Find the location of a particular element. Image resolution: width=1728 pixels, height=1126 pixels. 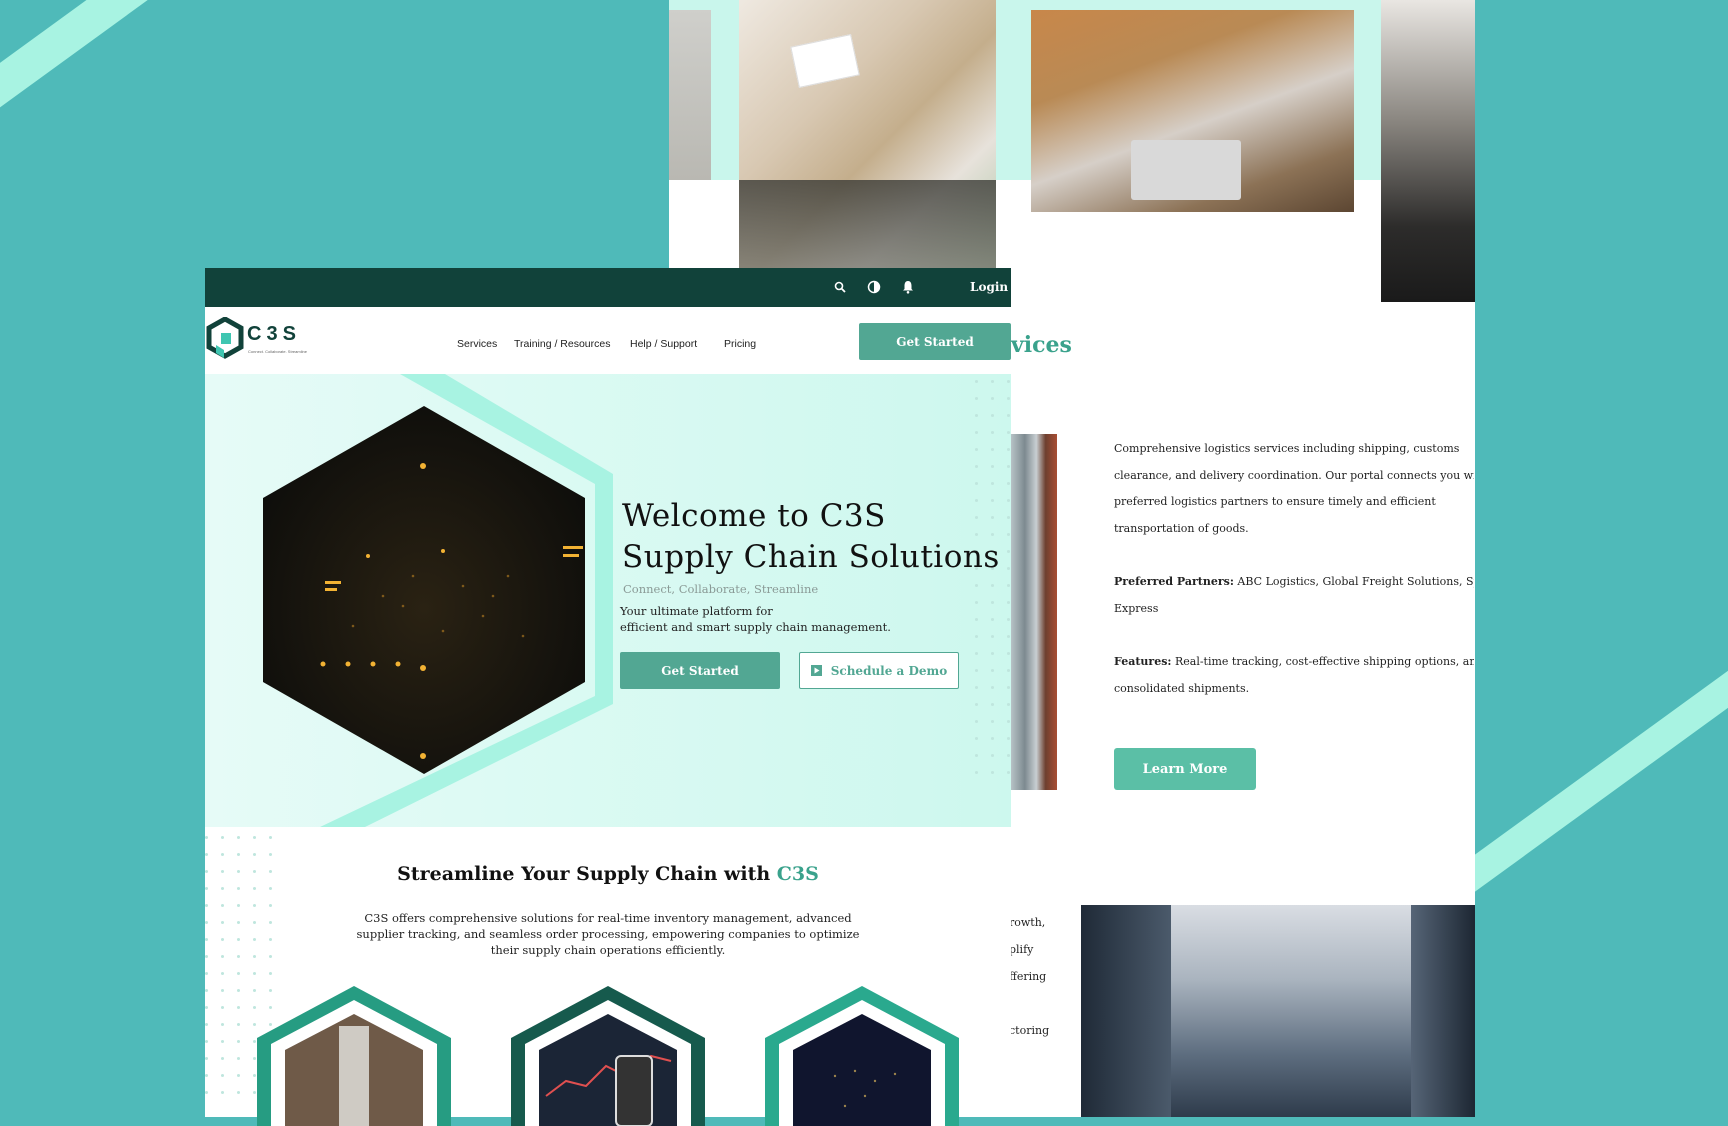

hero-title: Welcome to C3S Supply Chain Solutions is located at coordinates (811, 537).